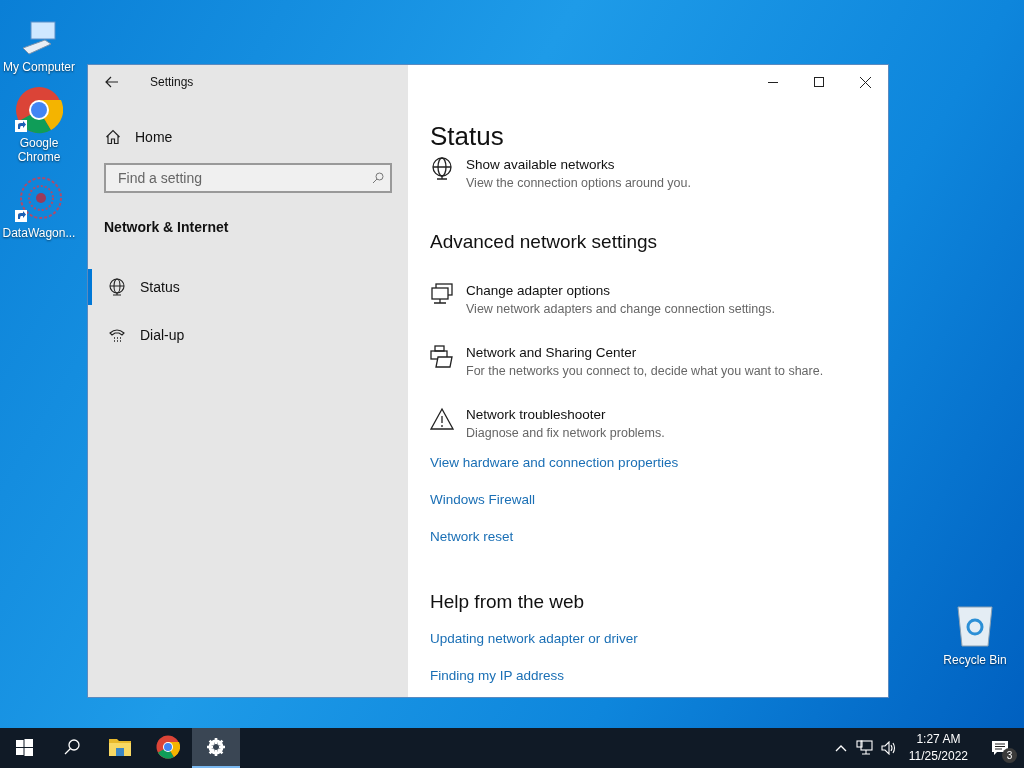 This screenshot has width=1024, height=768. What do you see at coordinates (1000, 748) in the screenshot?
I see `notifications-button: 3` at bounding box center [1000, 748].